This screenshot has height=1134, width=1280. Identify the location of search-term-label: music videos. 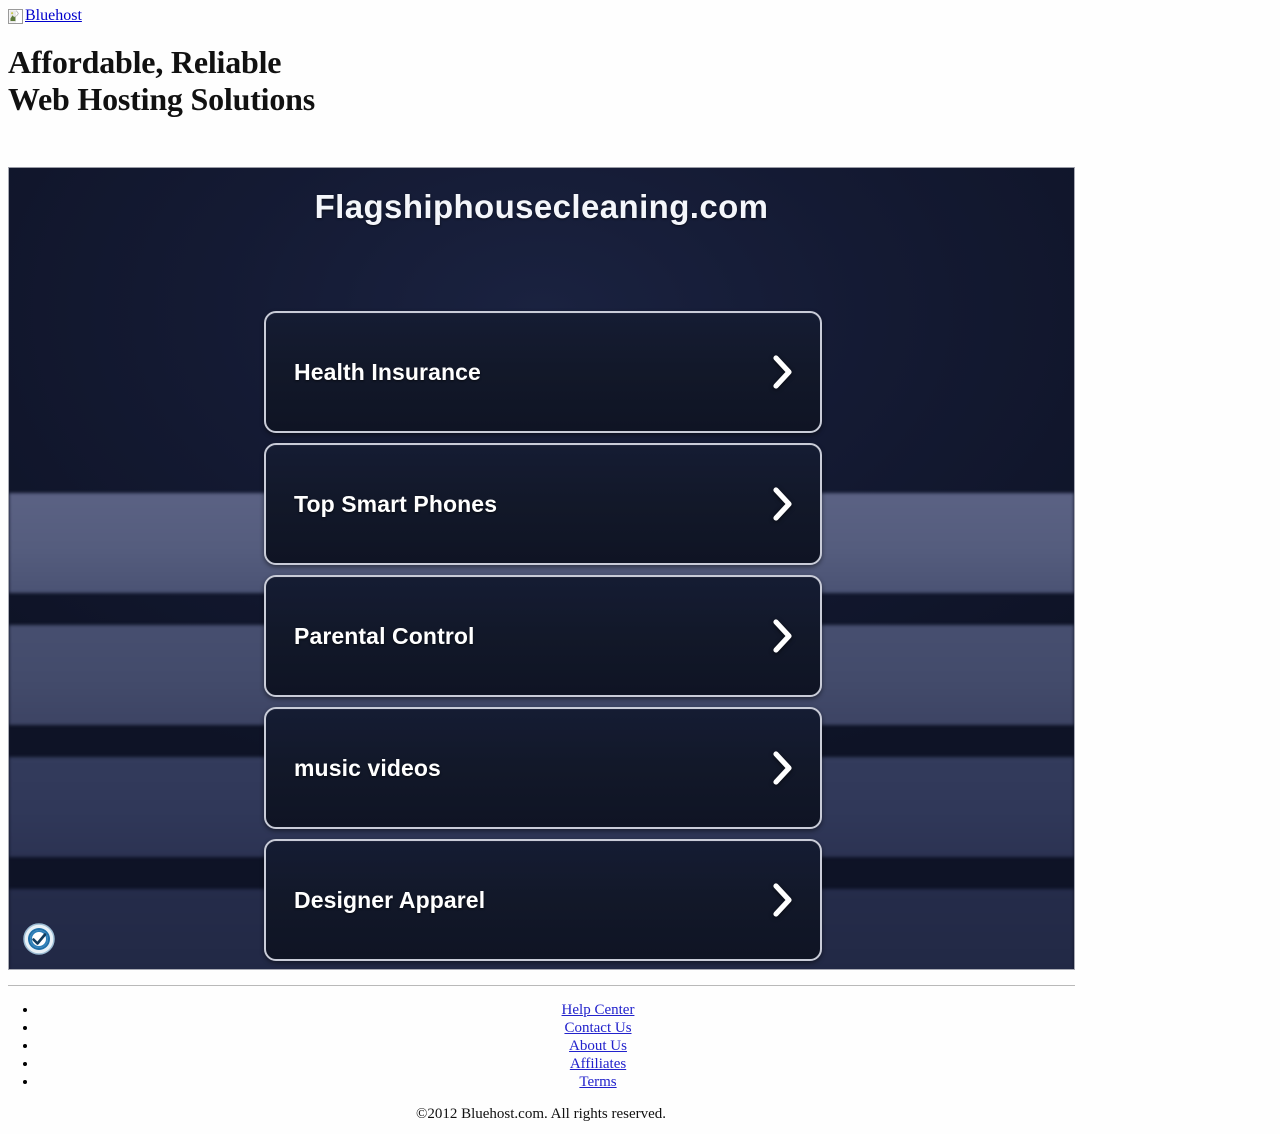
(367, 767).